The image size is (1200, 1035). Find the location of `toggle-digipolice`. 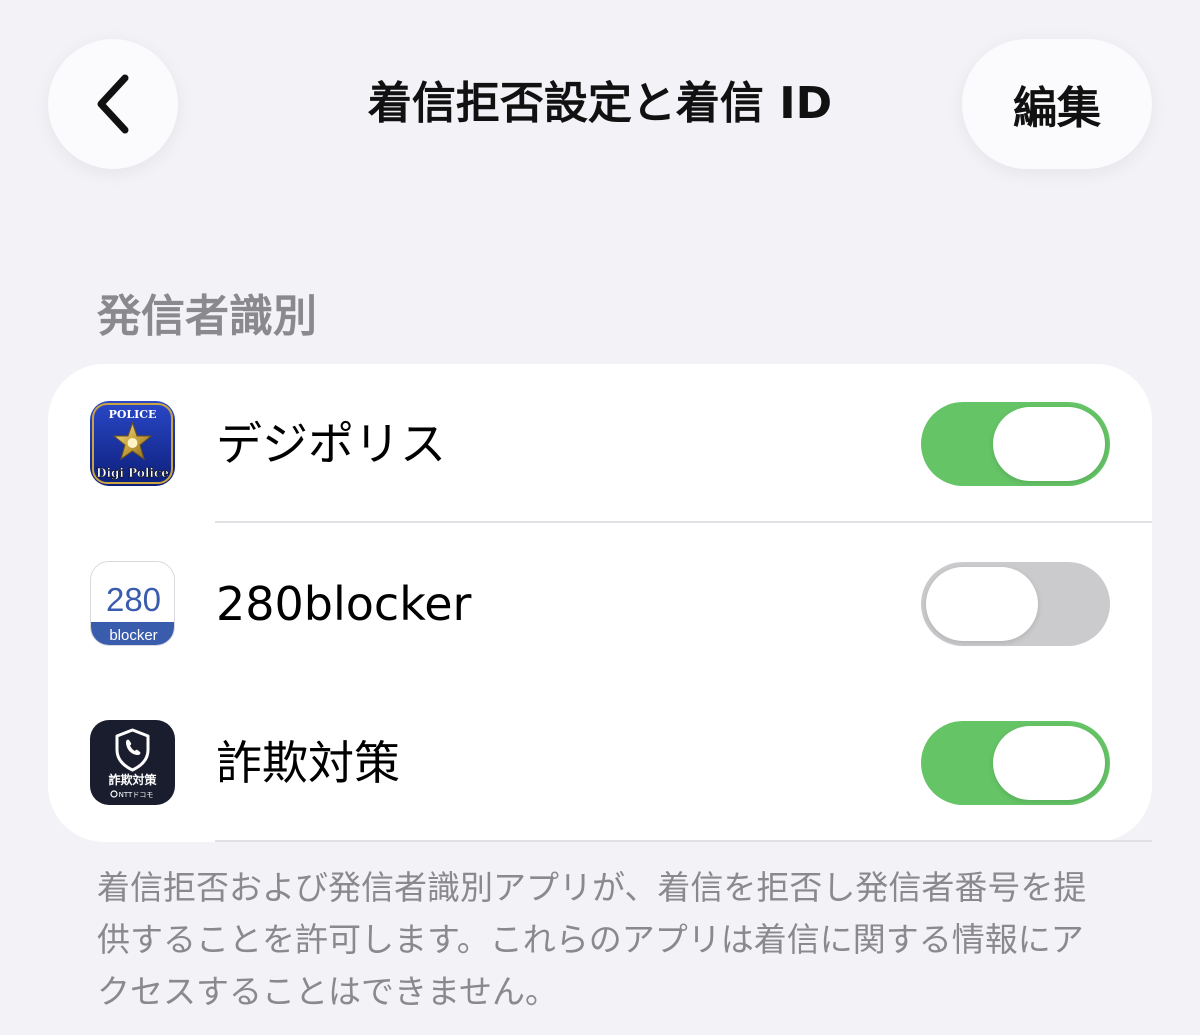

toggle-digipolice is located at coordinates (1015, 444).